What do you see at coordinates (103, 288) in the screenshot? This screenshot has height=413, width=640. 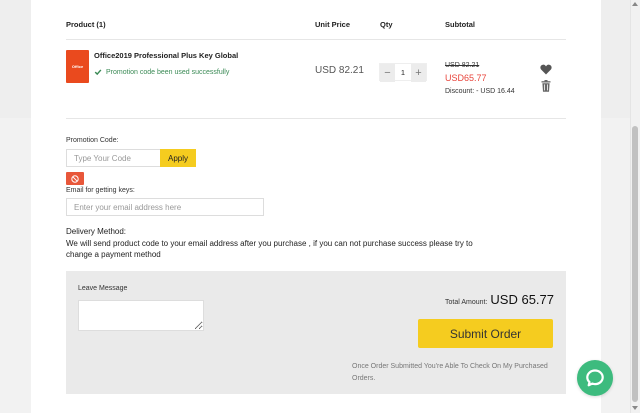 I see `leave-message-label: Leave Message` at bounding box center [103, 288].